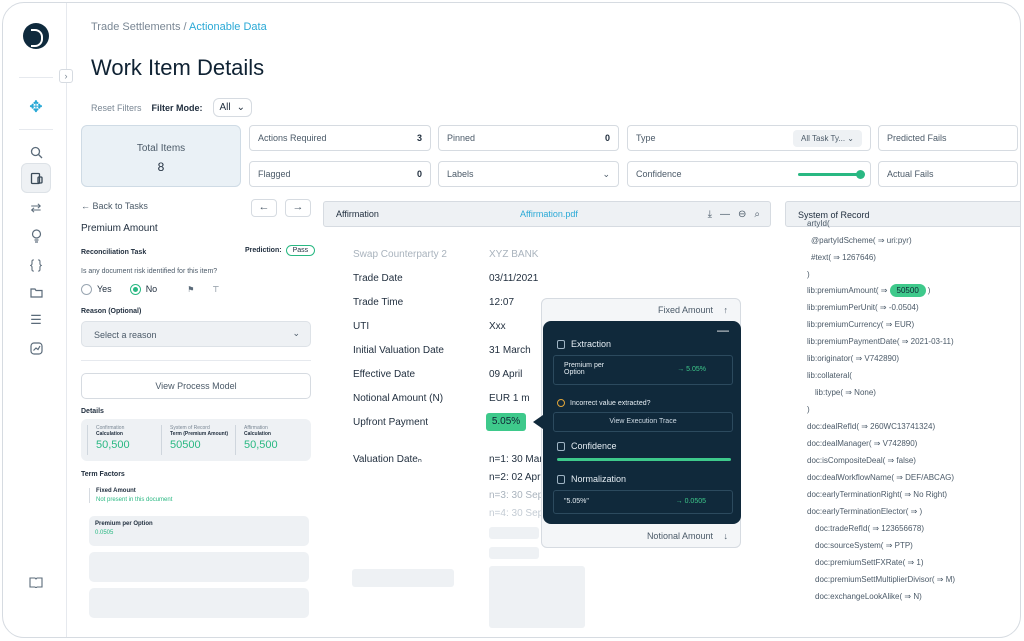 The image size is (1024, 641). Describe the element at coordinates (36, 178) in the screenshot. I see `documents-icon` at that location.